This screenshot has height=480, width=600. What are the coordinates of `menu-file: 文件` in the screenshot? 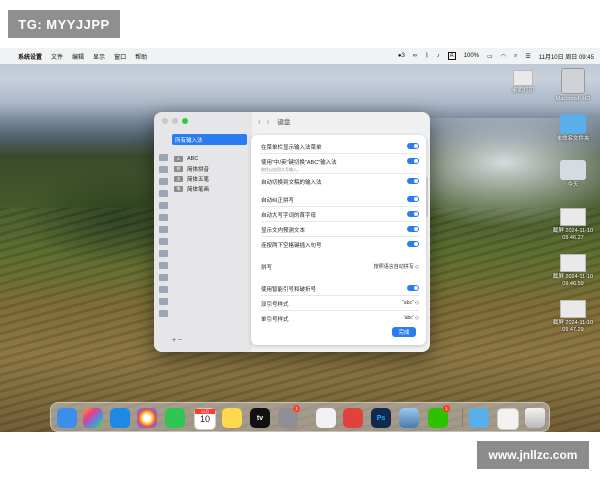 It's located at (57, 56).